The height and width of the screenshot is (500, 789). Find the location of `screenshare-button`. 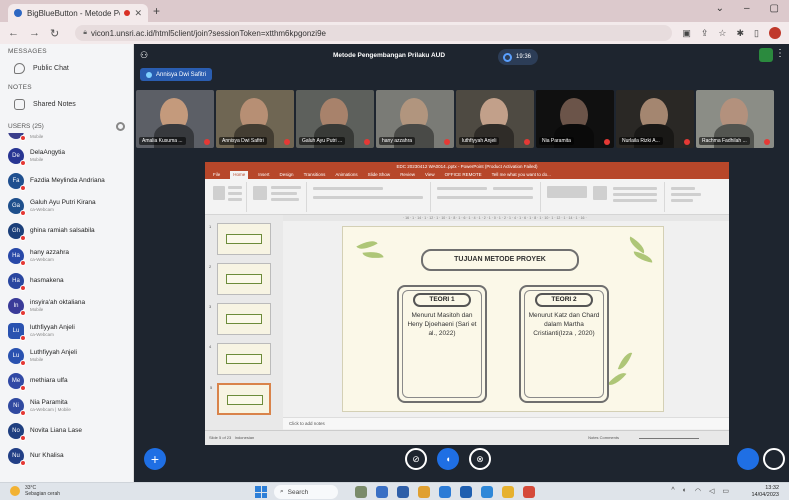

screenshare-button is located at coordinates (748, 459).